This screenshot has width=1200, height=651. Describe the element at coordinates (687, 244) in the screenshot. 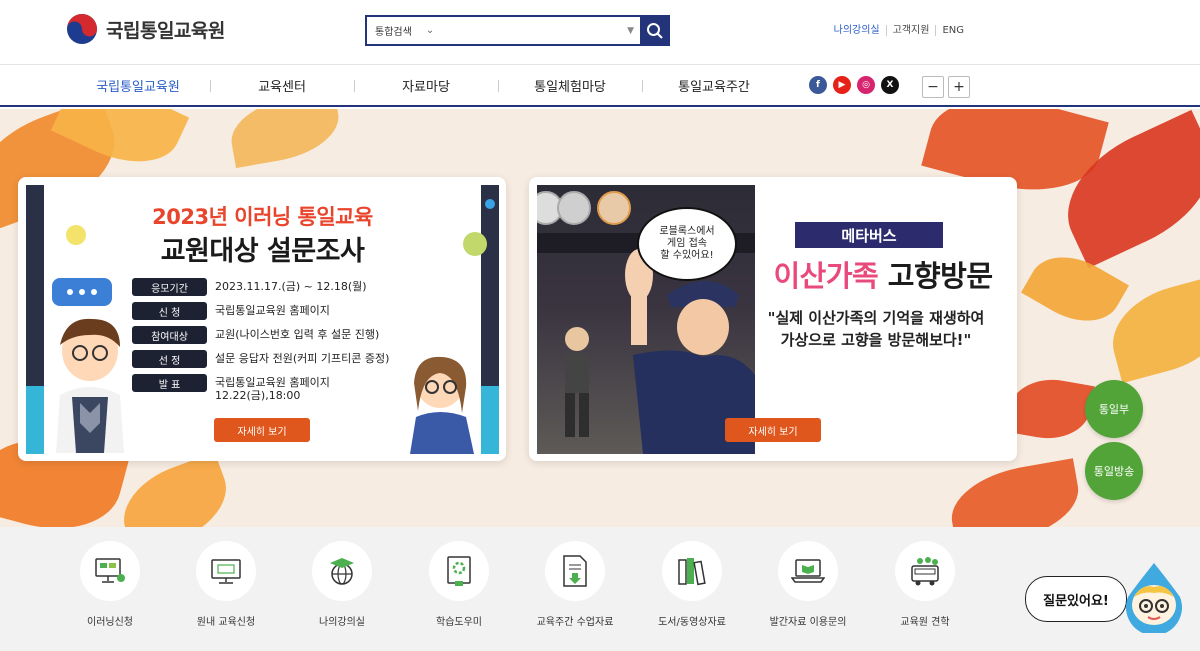

I see `speech-bubble: 로블록스에서 게임 접속 할 수있어요!` at that location.